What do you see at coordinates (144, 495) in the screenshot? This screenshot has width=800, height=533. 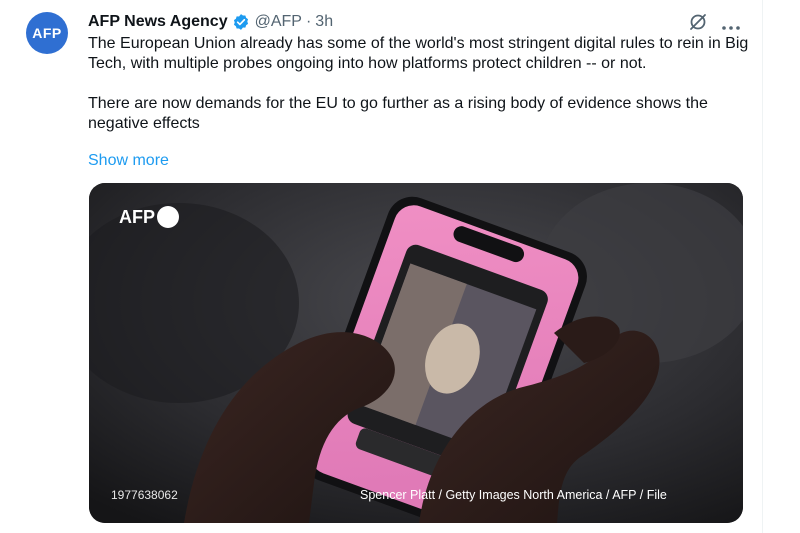 I see `photo-id: 1977638062` at bounding box center [144, 495].